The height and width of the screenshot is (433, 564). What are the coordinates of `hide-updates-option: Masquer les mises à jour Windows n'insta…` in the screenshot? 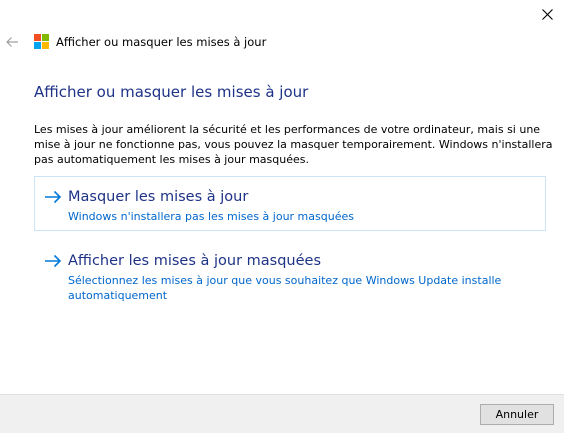 It's located at (290, 203).